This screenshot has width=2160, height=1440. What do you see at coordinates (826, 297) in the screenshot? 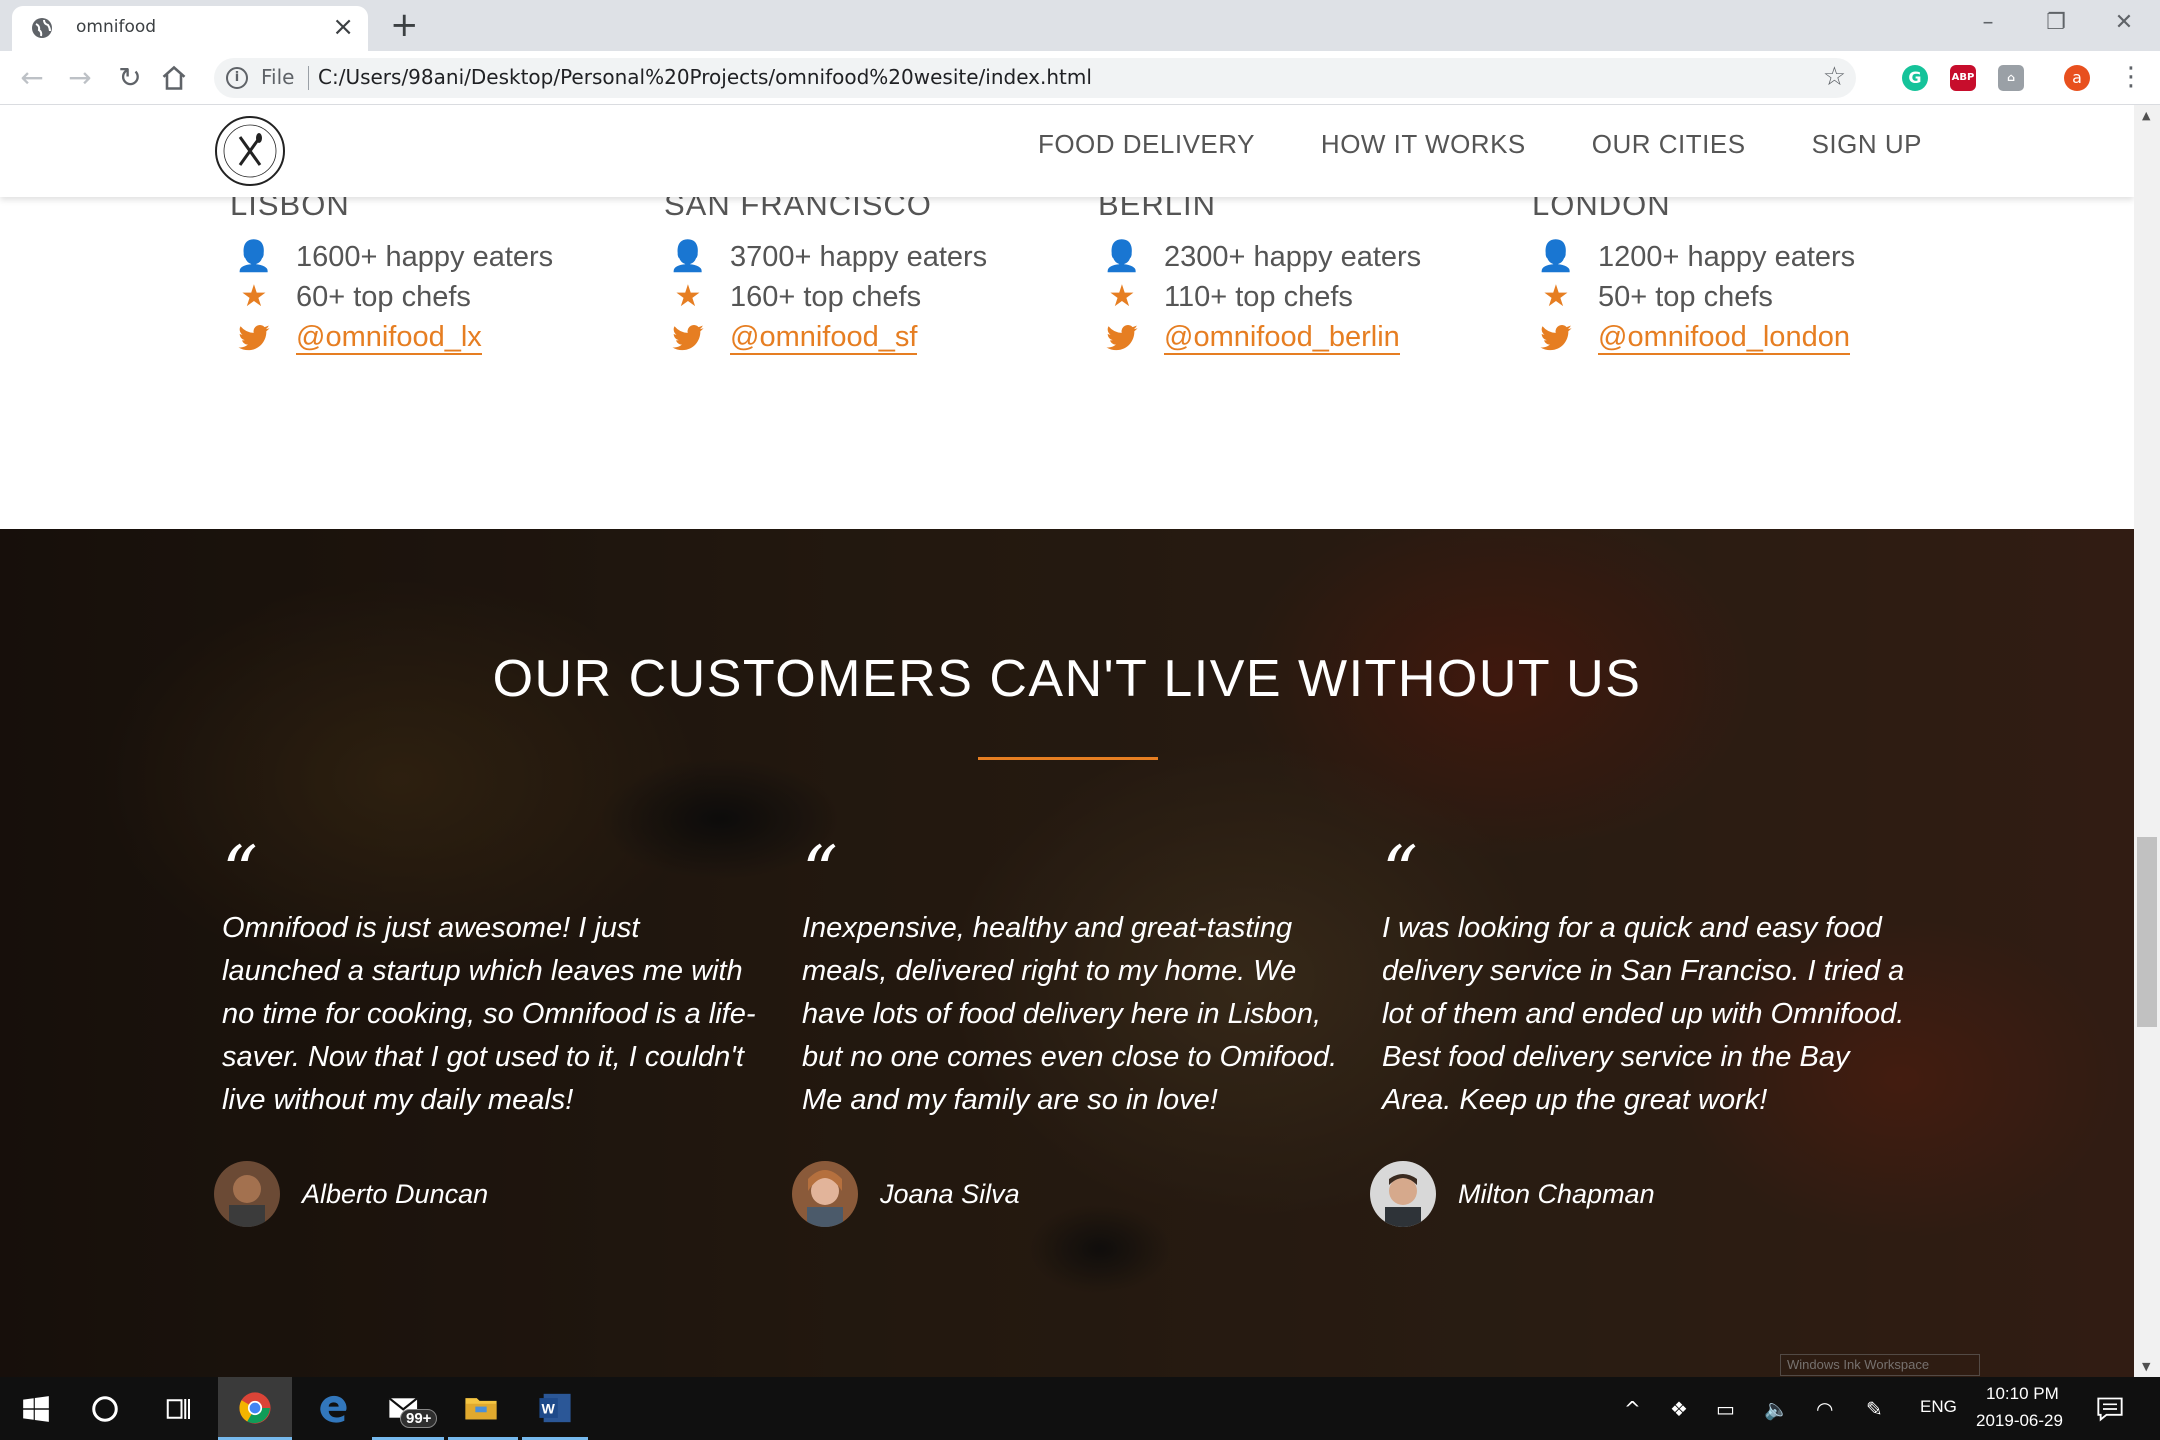
I see `chefs-text: 160+ top chefs` at bounding box center [826, 297].